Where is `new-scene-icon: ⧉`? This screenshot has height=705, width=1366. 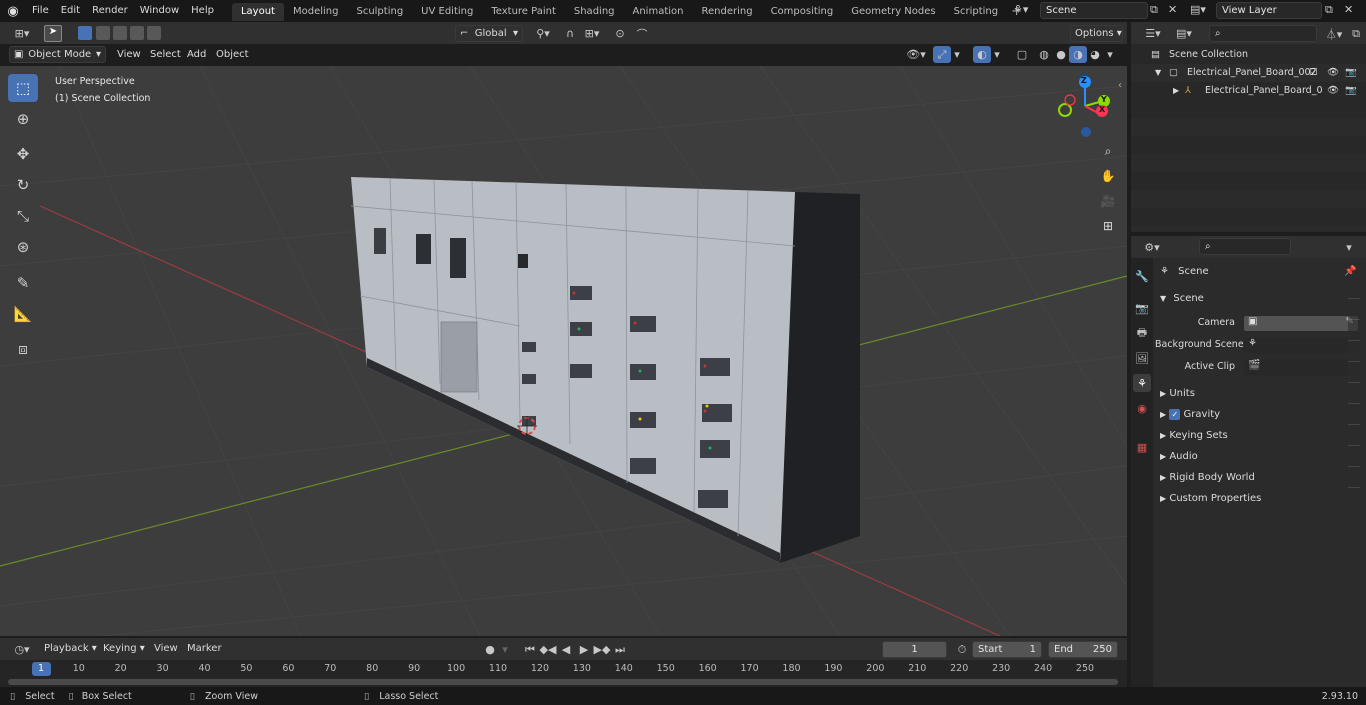
new-scene-icon: ⧉ is located at coordinates (1158, 11).